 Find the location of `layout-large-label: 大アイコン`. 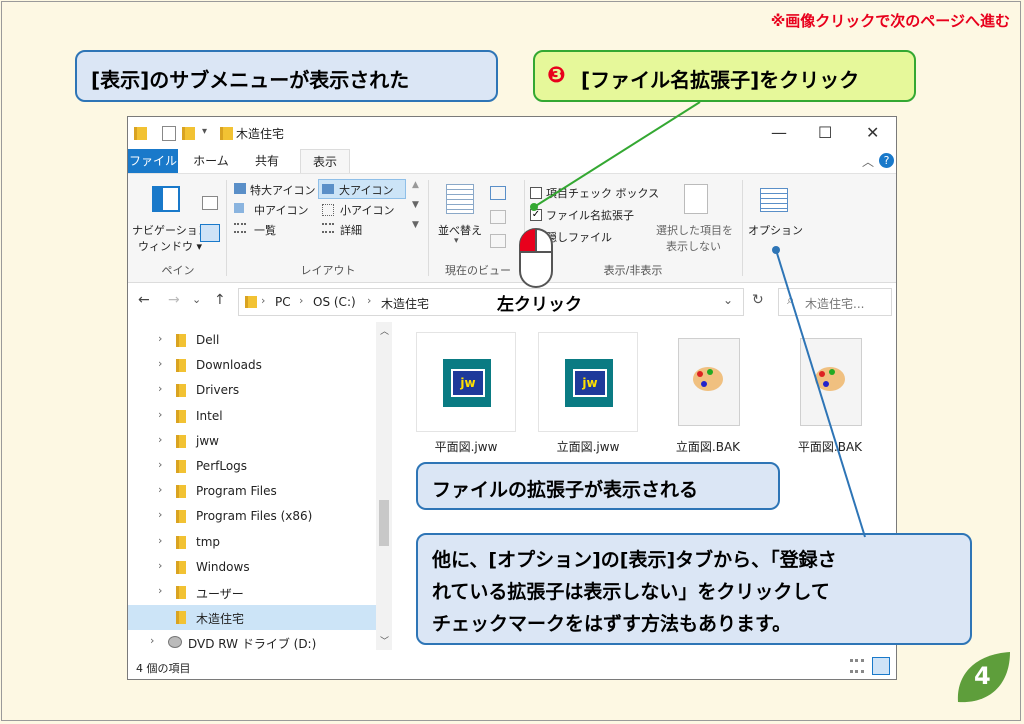

layout-large-label: 大アイコン is located at coordinates (366, 190).